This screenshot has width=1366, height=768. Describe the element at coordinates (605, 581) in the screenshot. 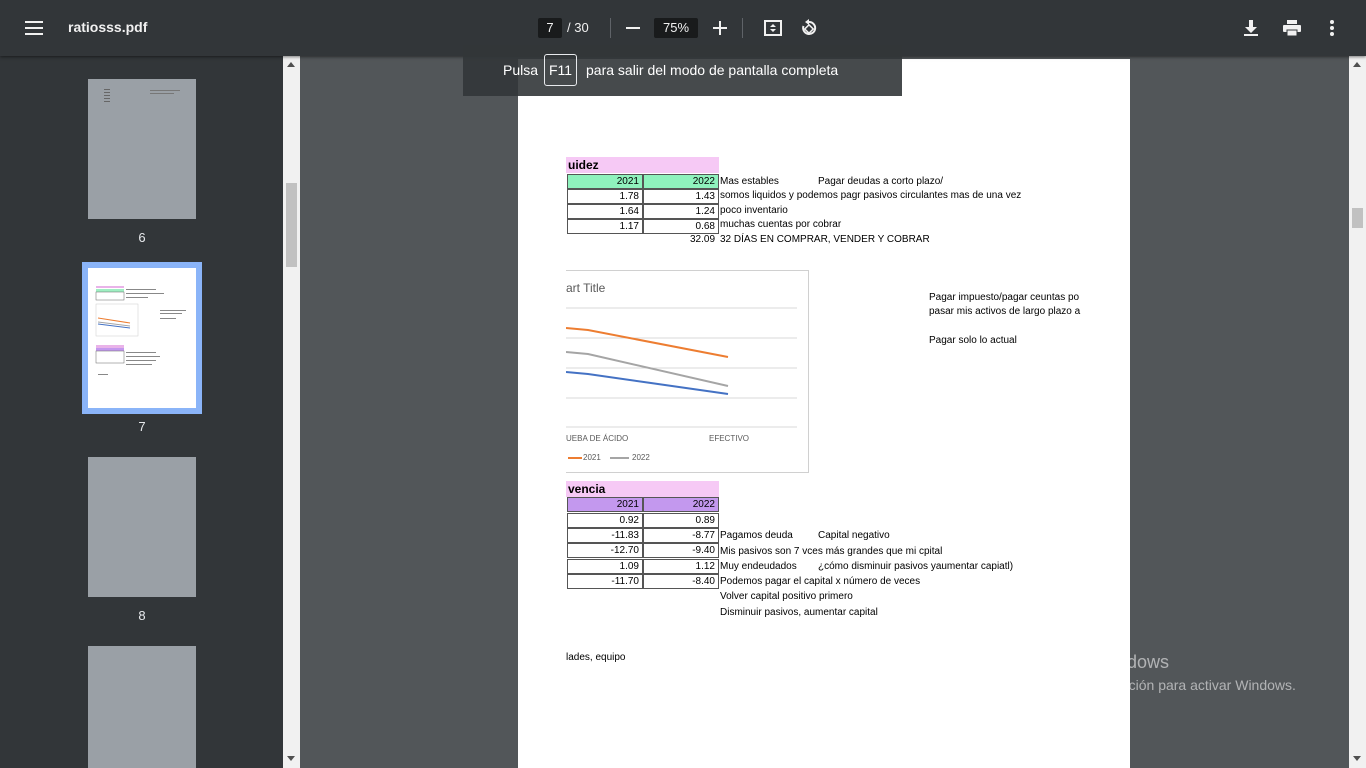

I see `table-cell: -11.70` at that location.